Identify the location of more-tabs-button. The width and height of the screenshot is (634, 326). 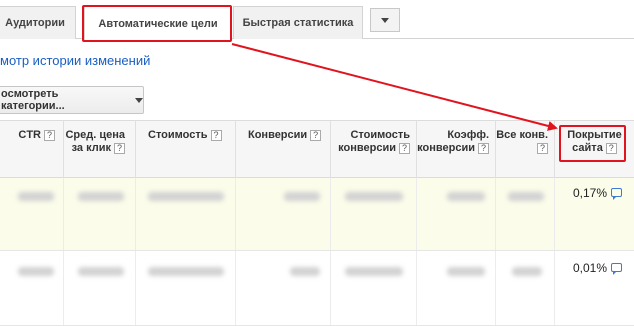
(385, 20).